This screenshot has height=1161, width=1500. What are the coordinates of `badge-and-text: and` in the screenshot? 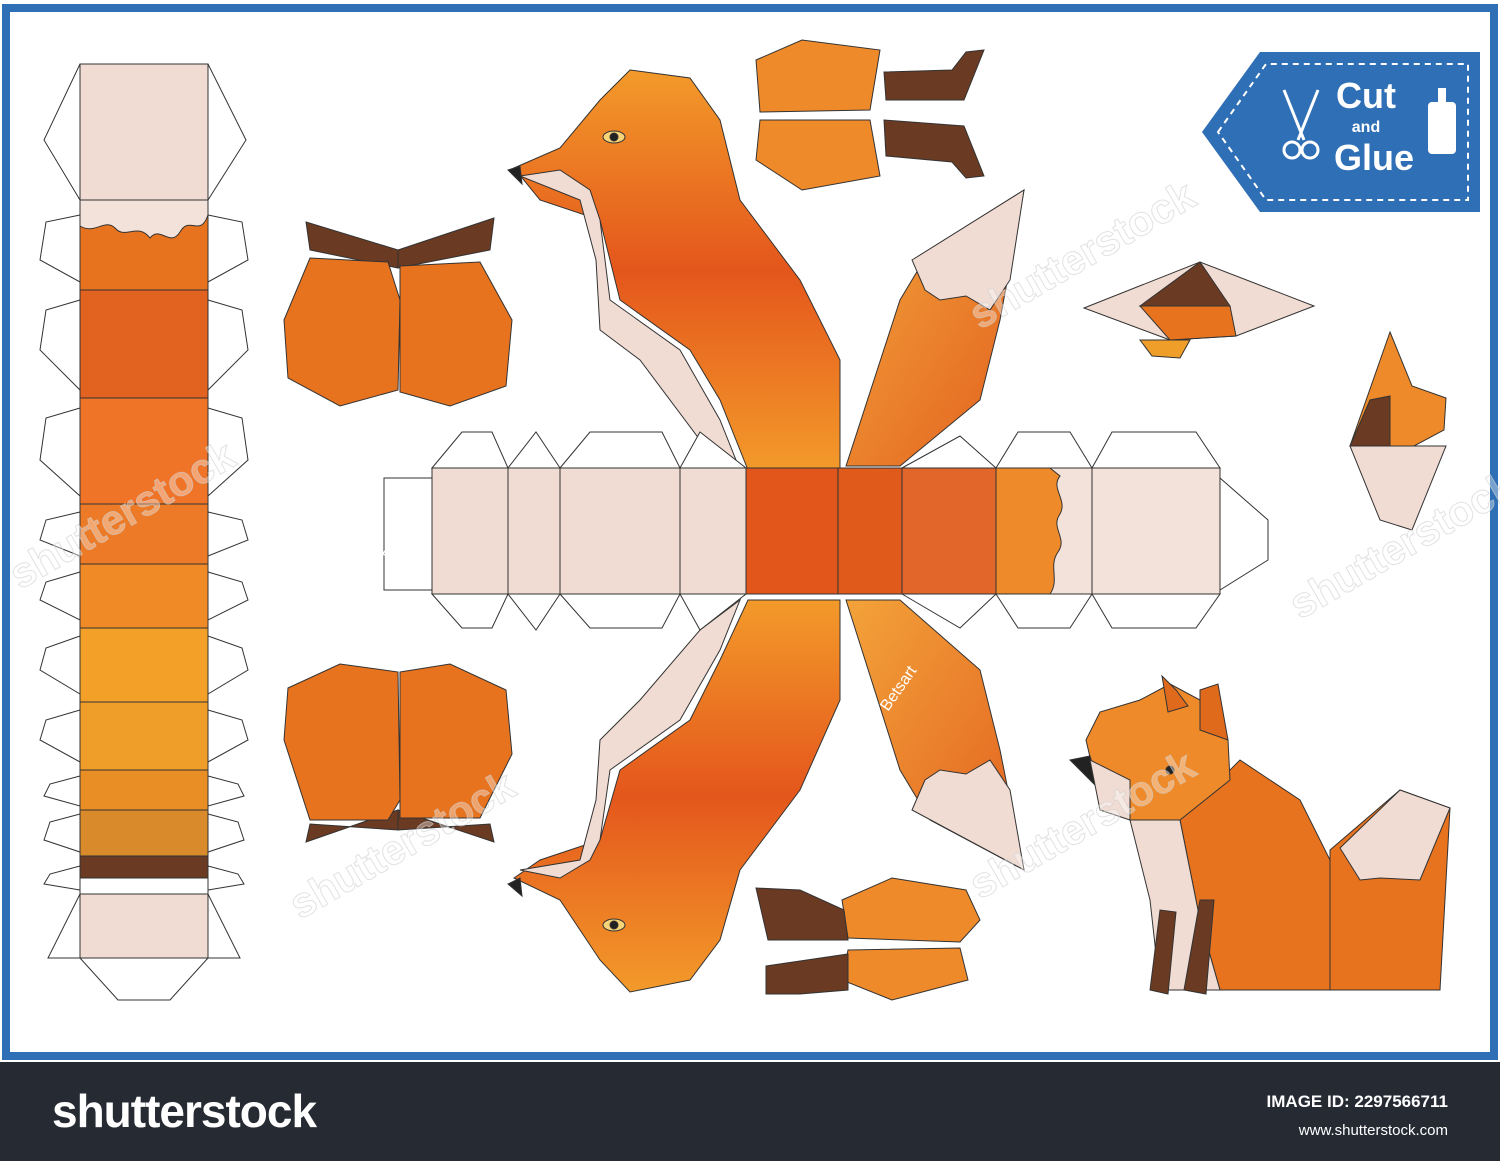 It's located at (1366, 127).